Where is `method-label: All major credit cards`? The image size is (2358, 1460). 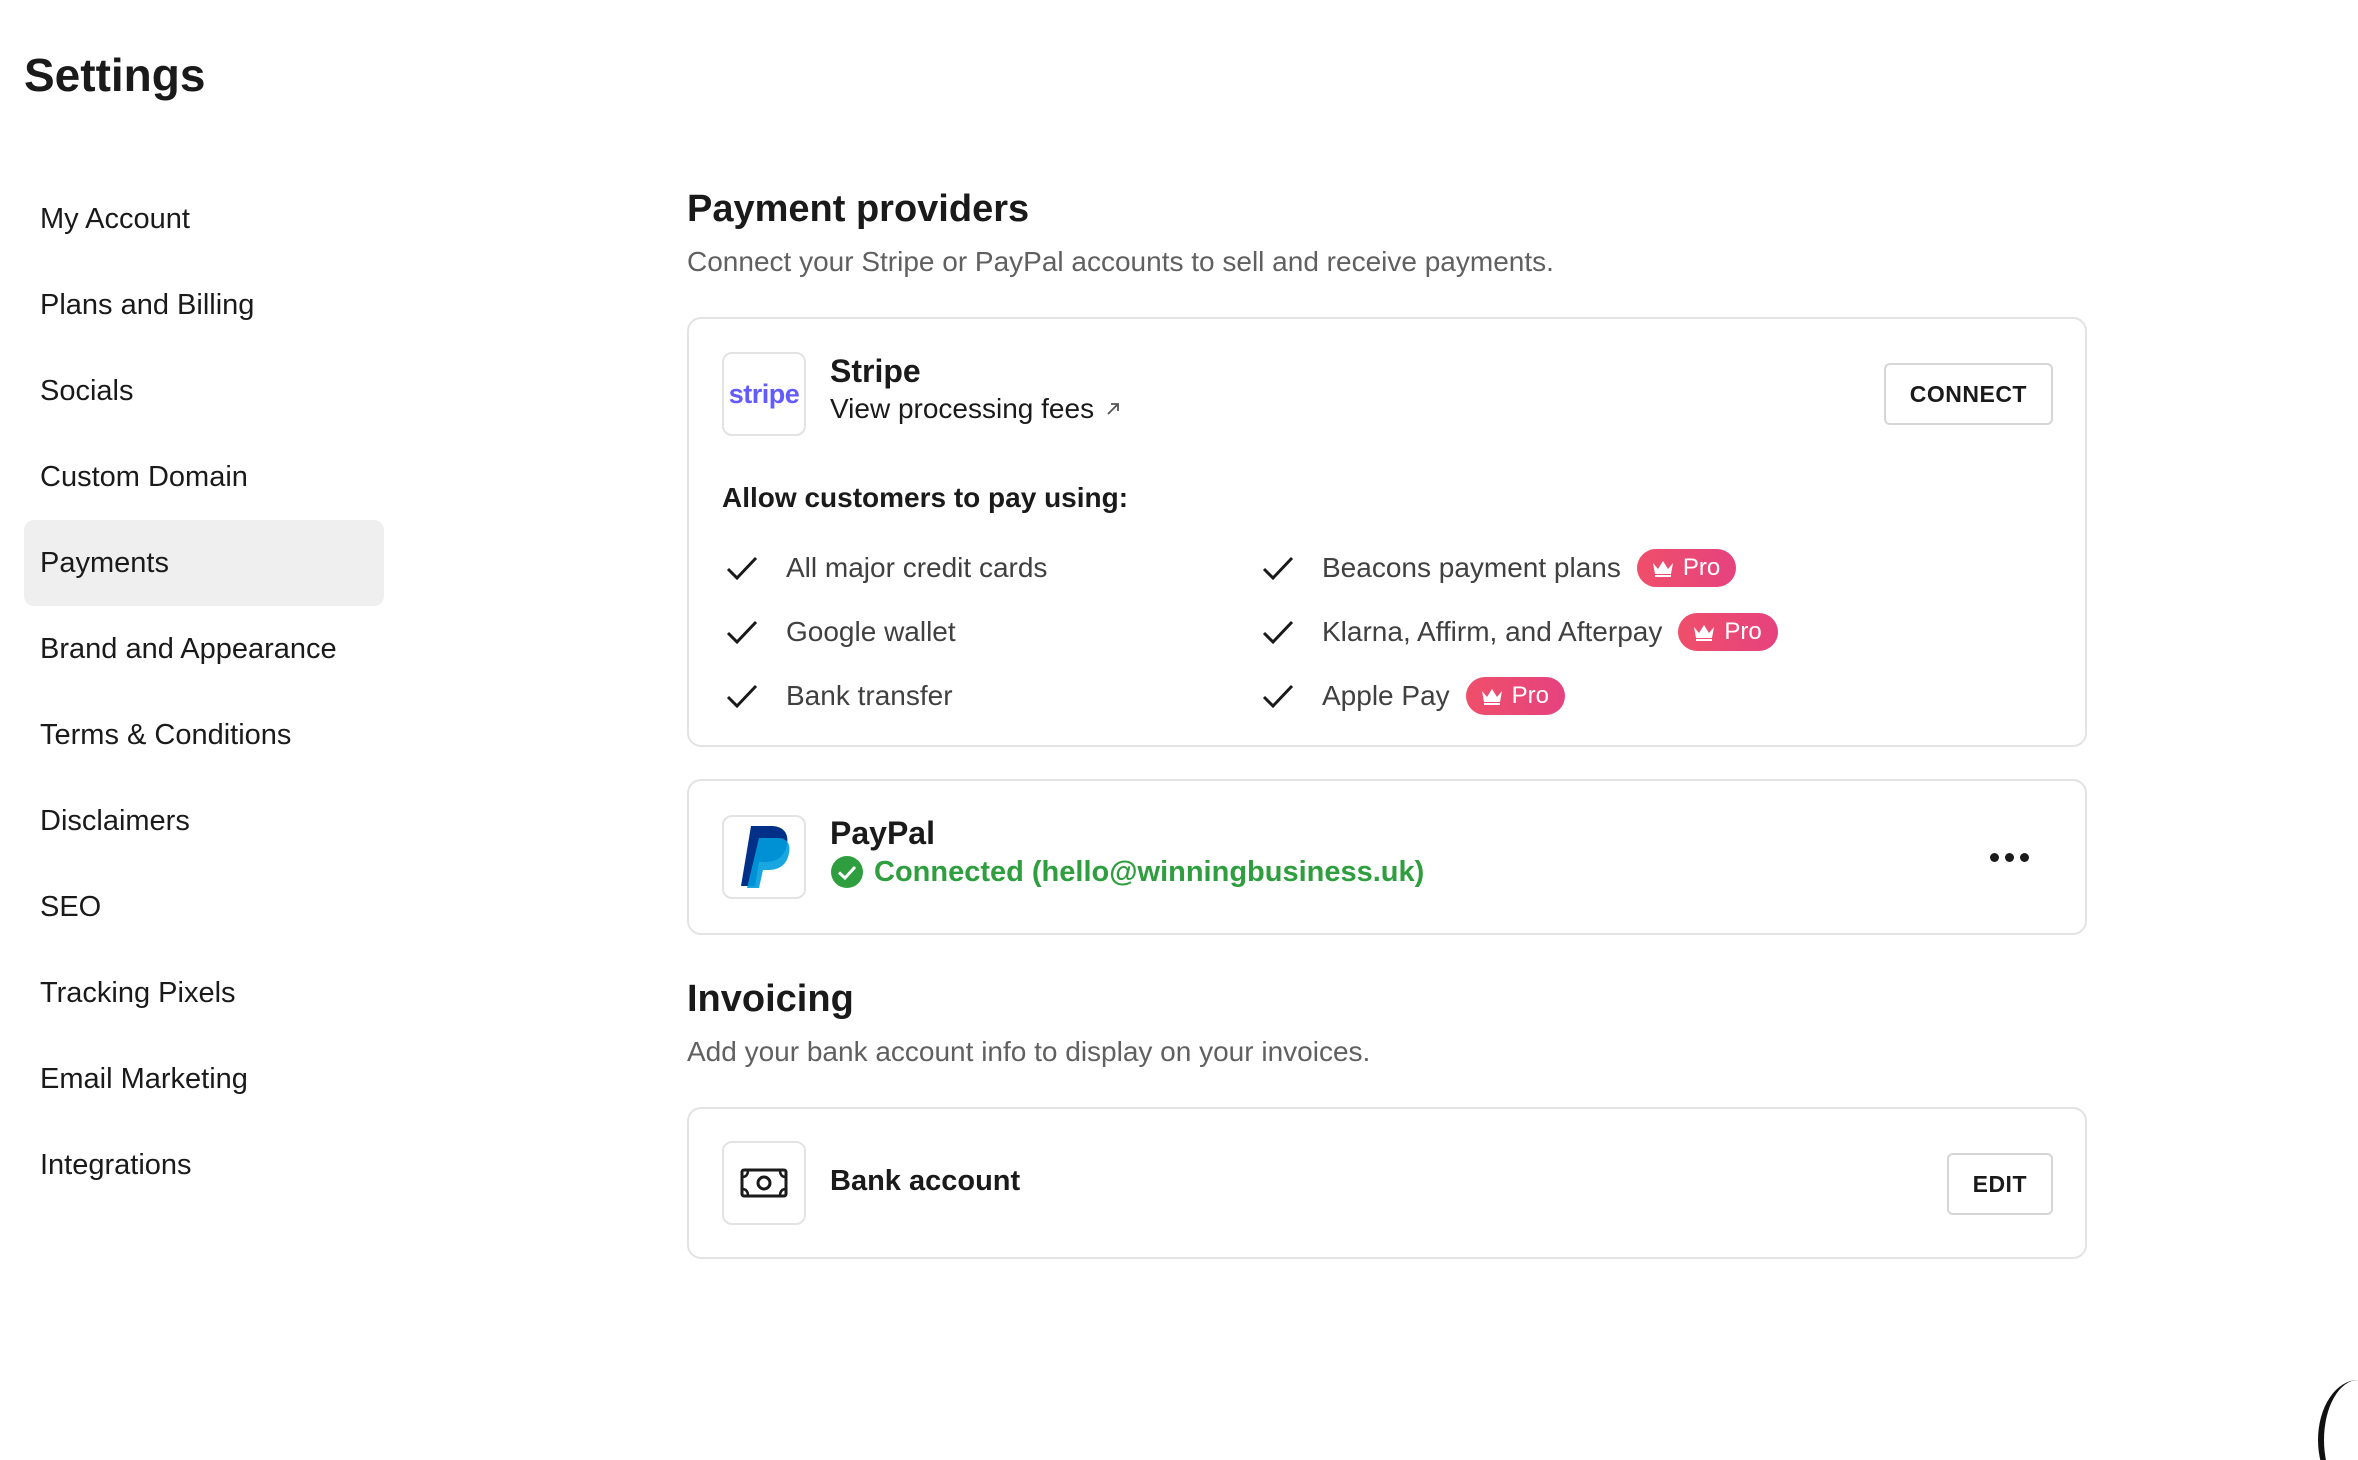
method-label: All major credit cards is located at coordinates (917, 567).